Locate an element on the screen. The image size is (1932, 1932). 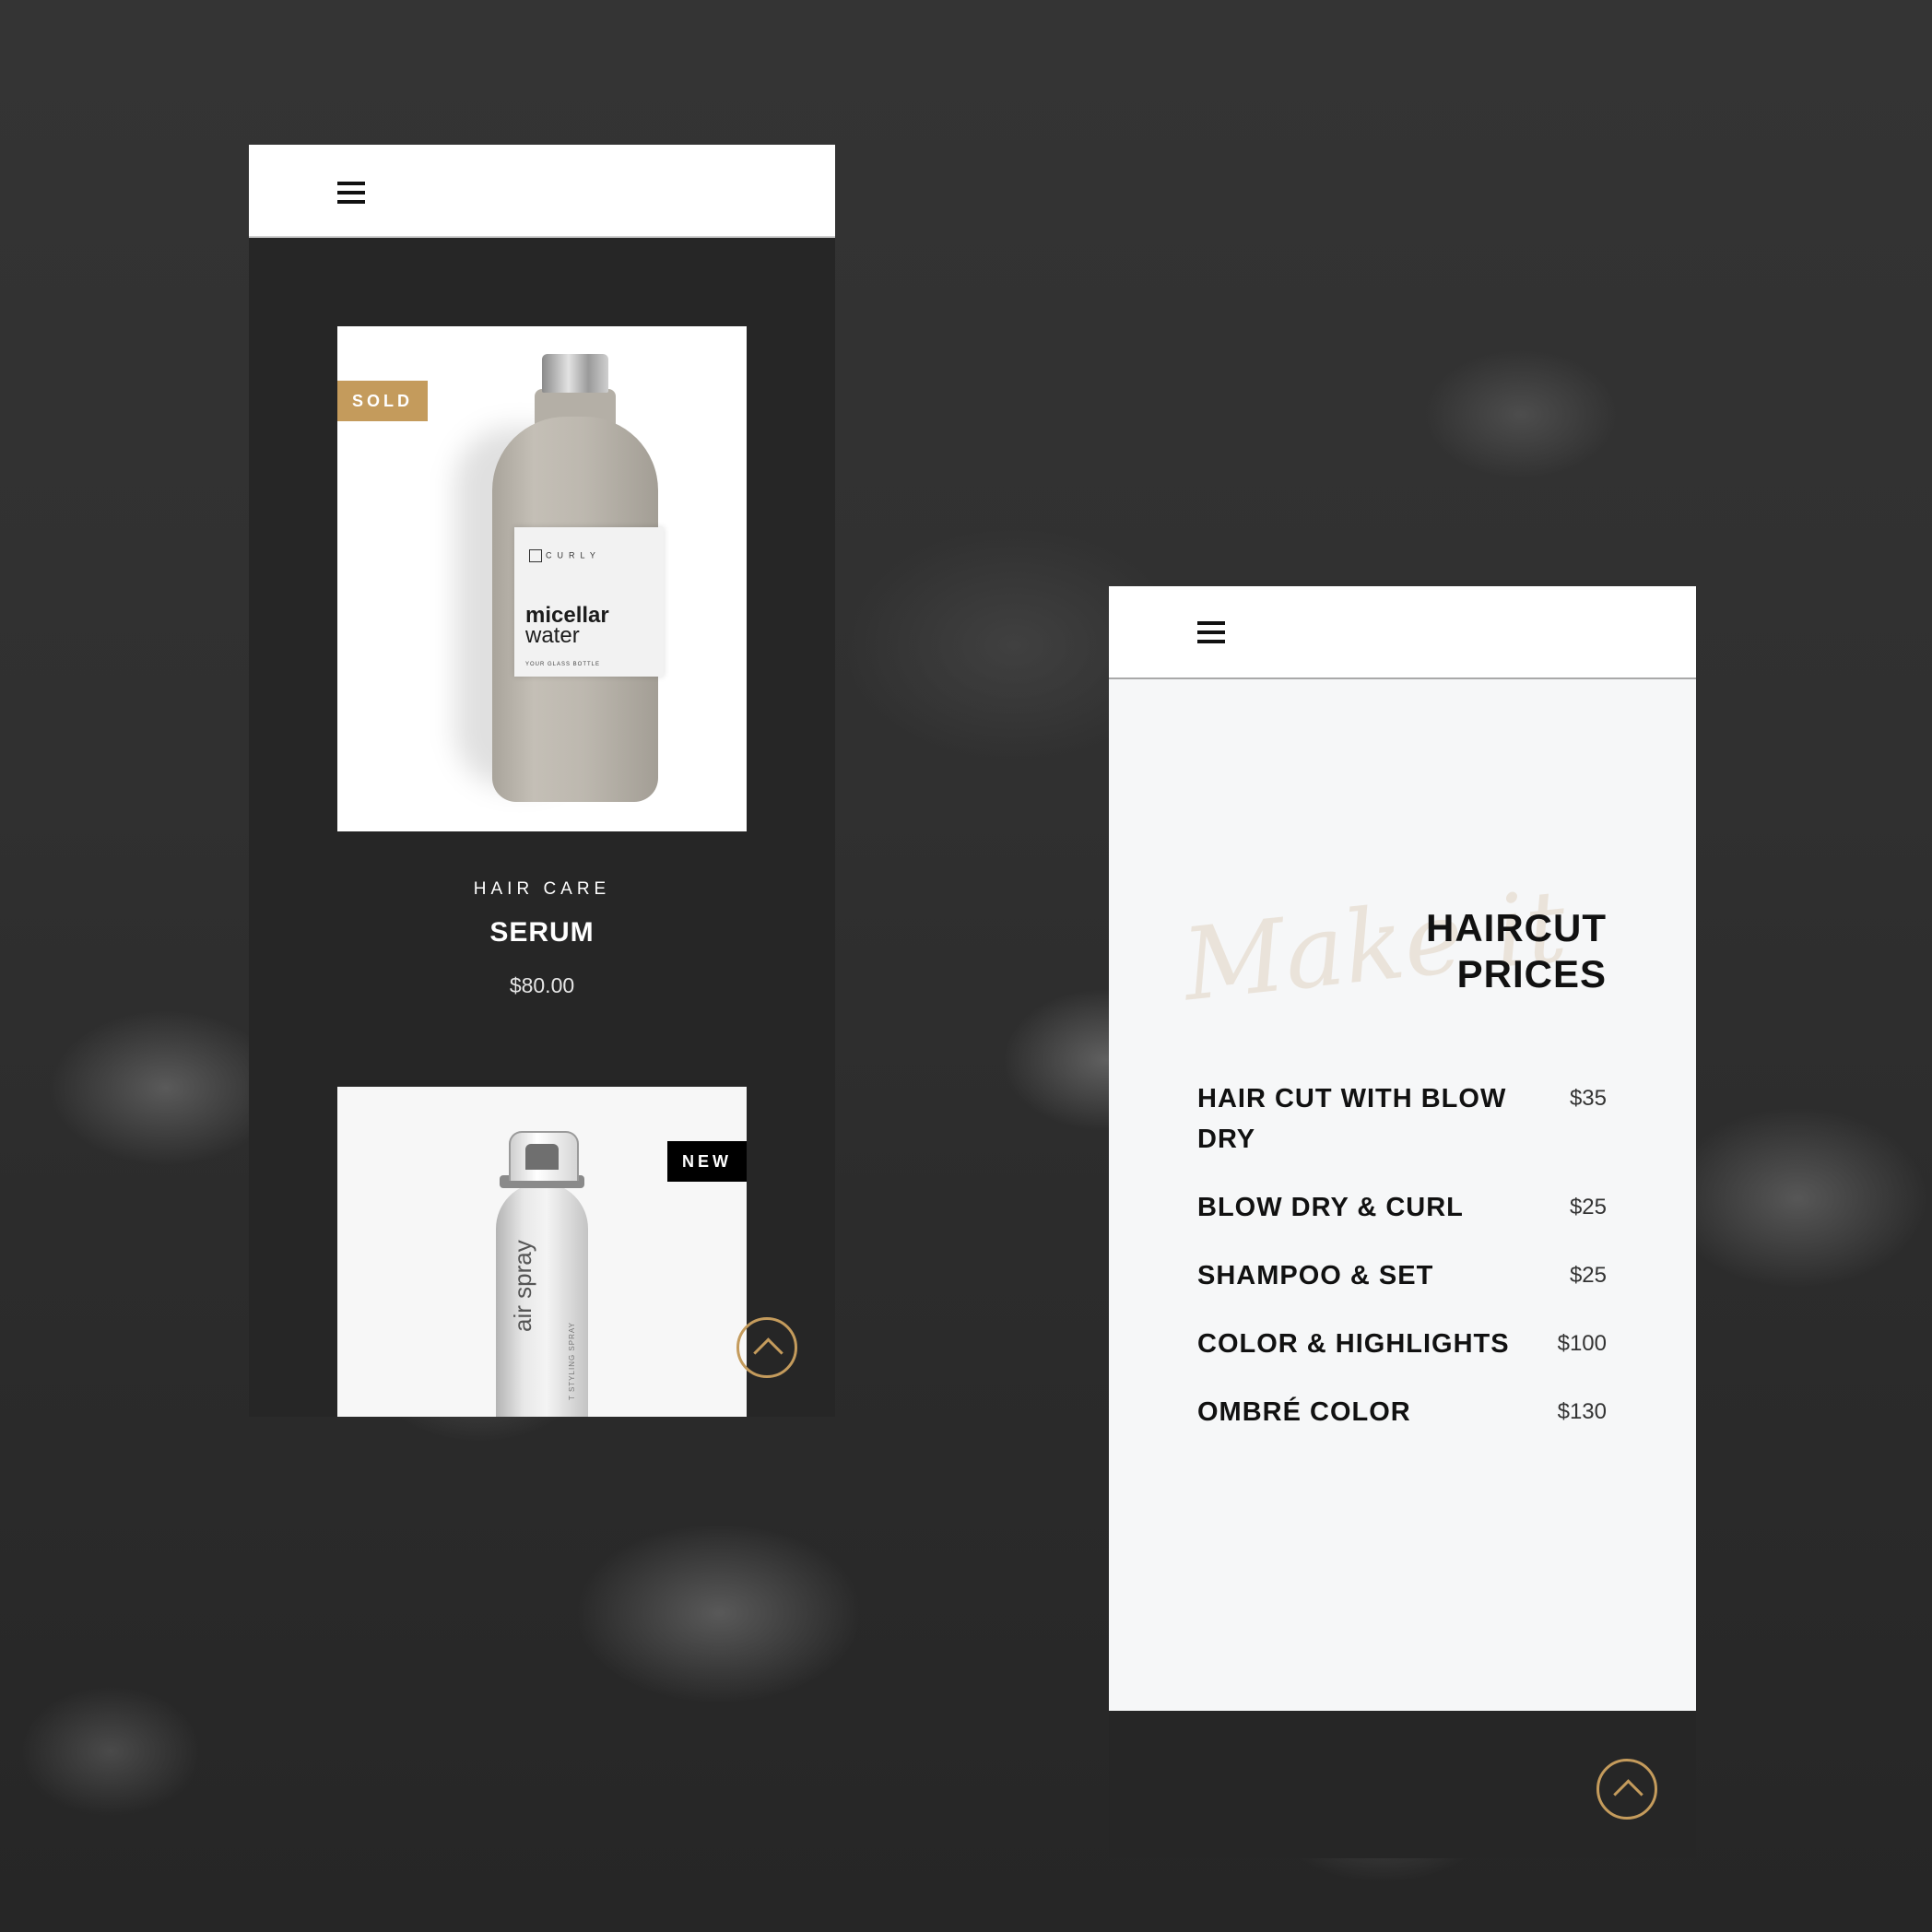
spray-can-nozzle is located at coordinates (542, 1157).